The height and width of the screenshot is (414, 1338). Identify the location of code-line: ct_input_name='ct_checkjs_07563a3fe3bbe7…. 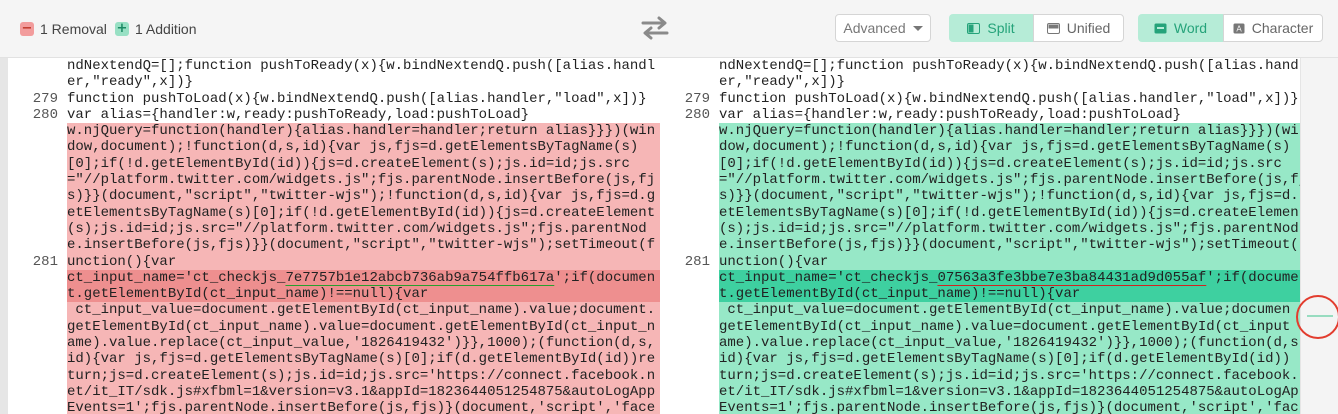
(980, 278).